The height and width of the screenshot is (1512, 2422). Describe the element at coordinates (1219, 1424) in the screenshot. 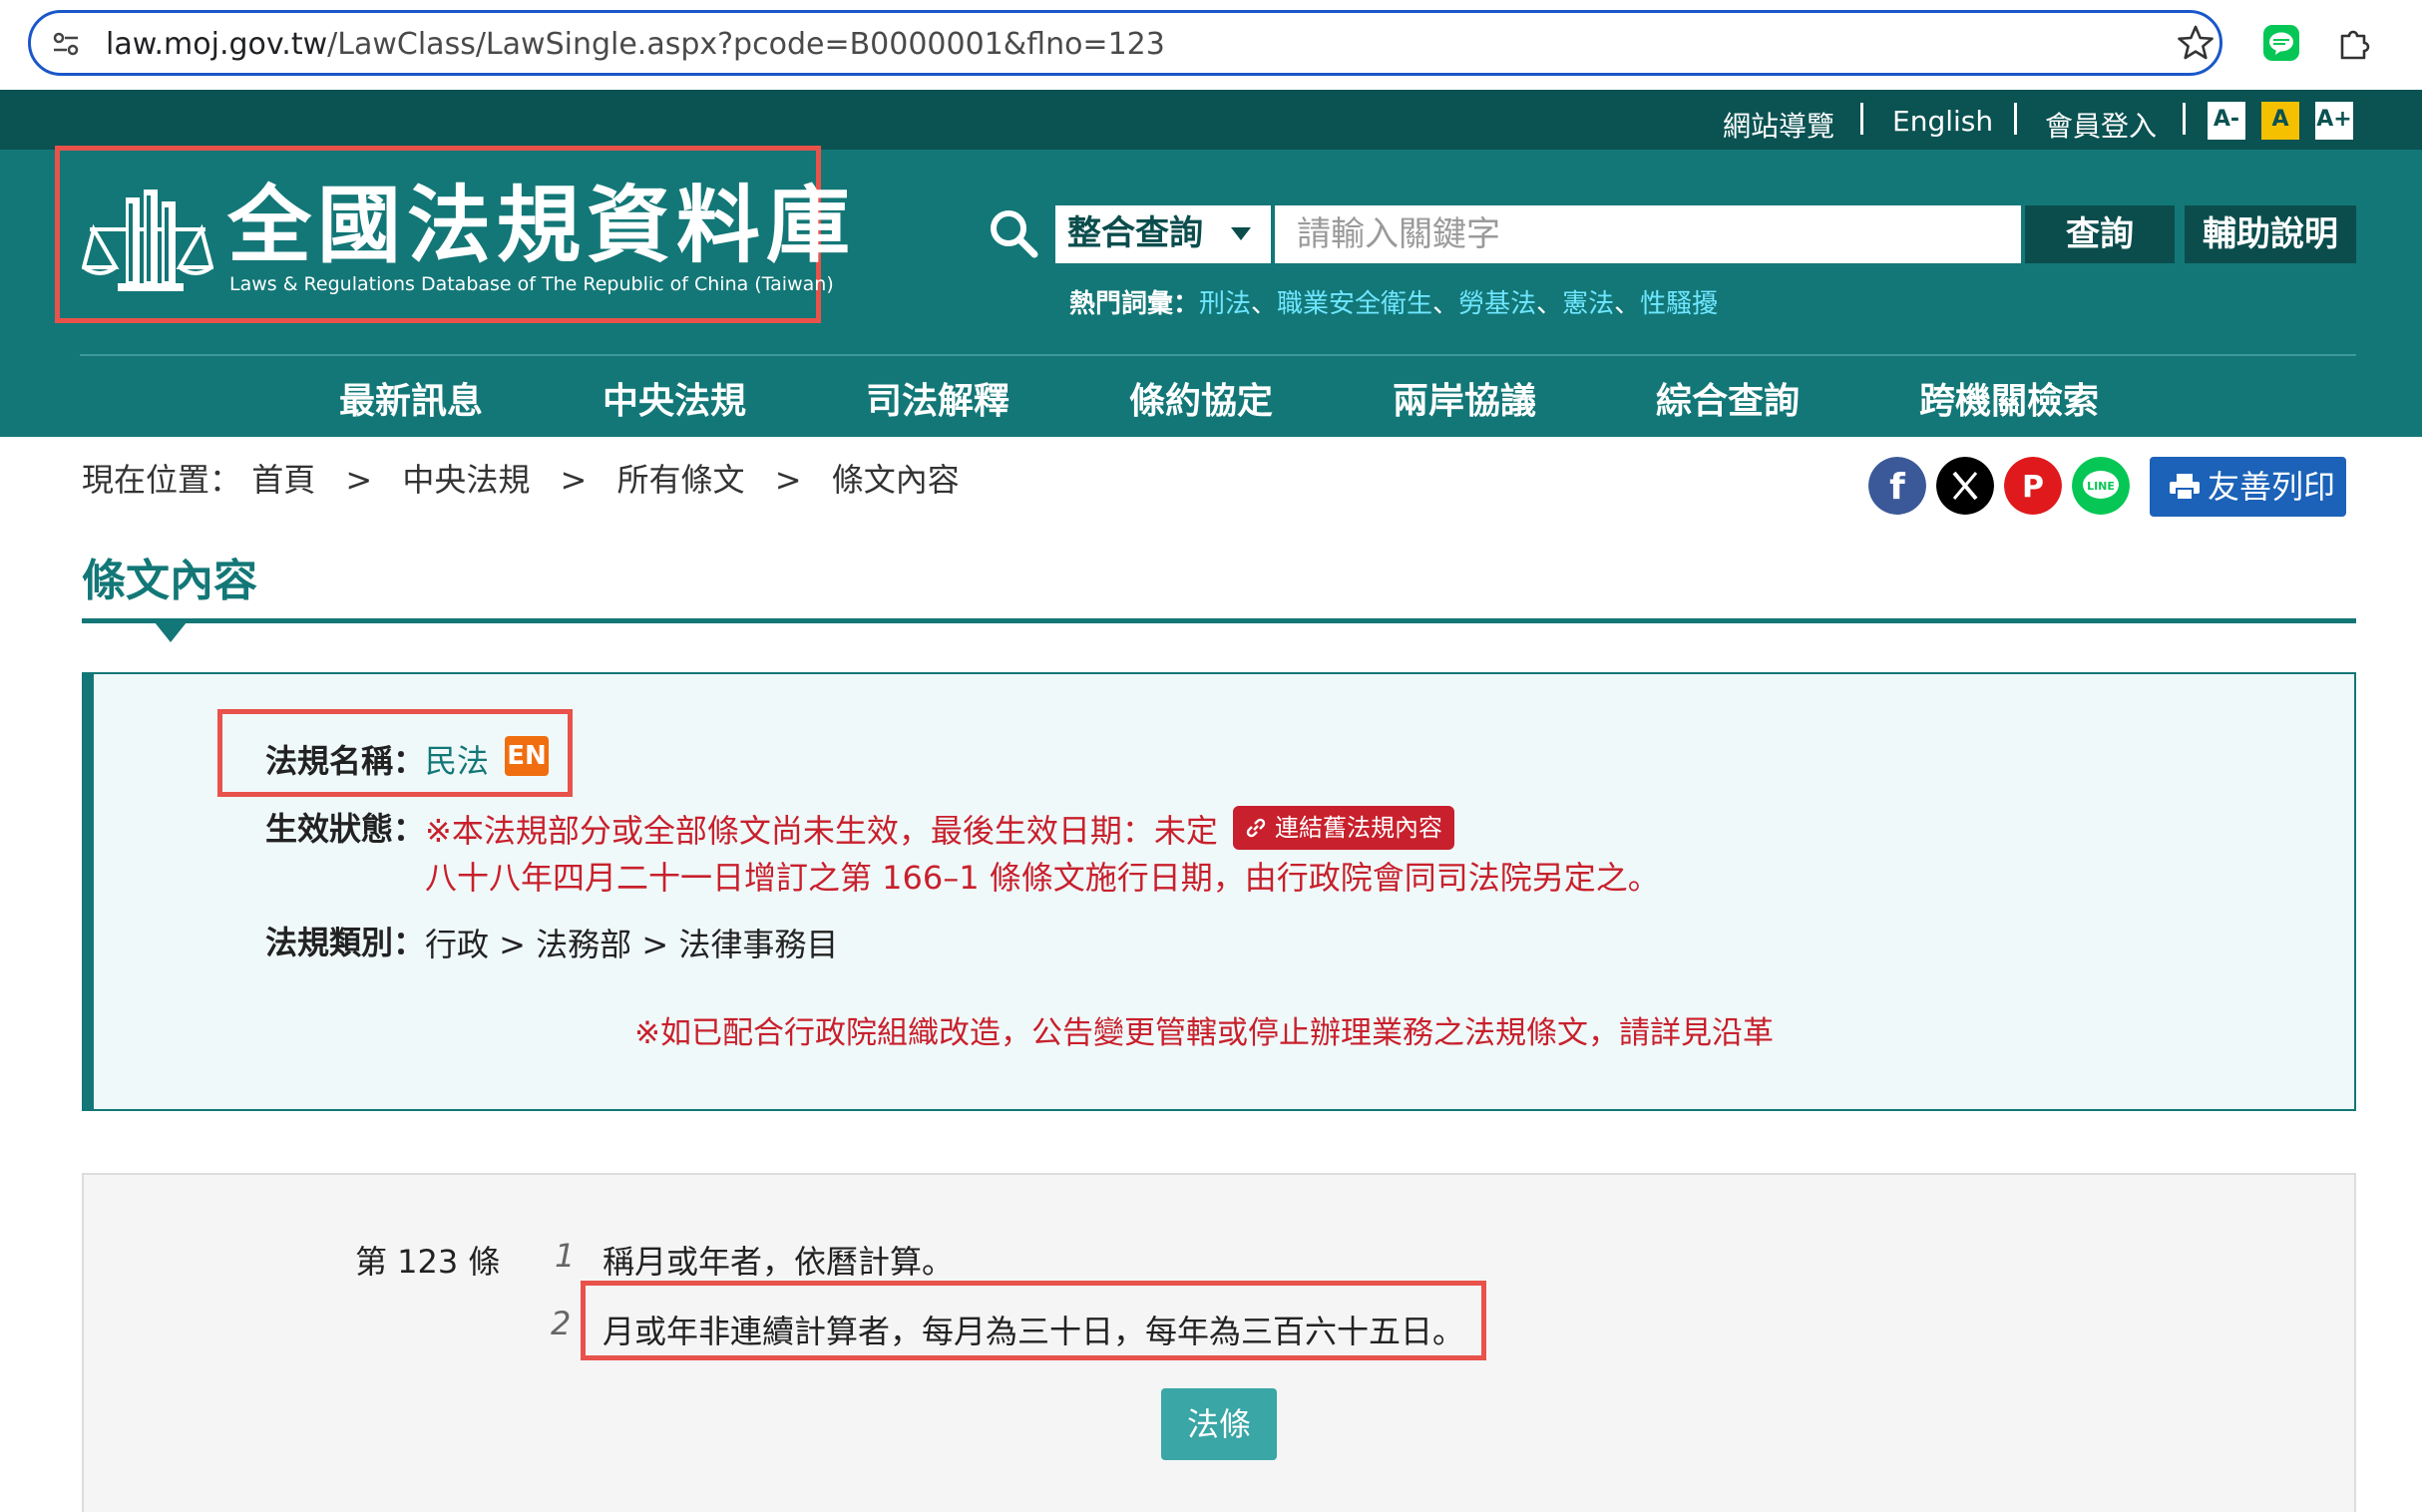

I see `law-article-button: 法條` at that location.